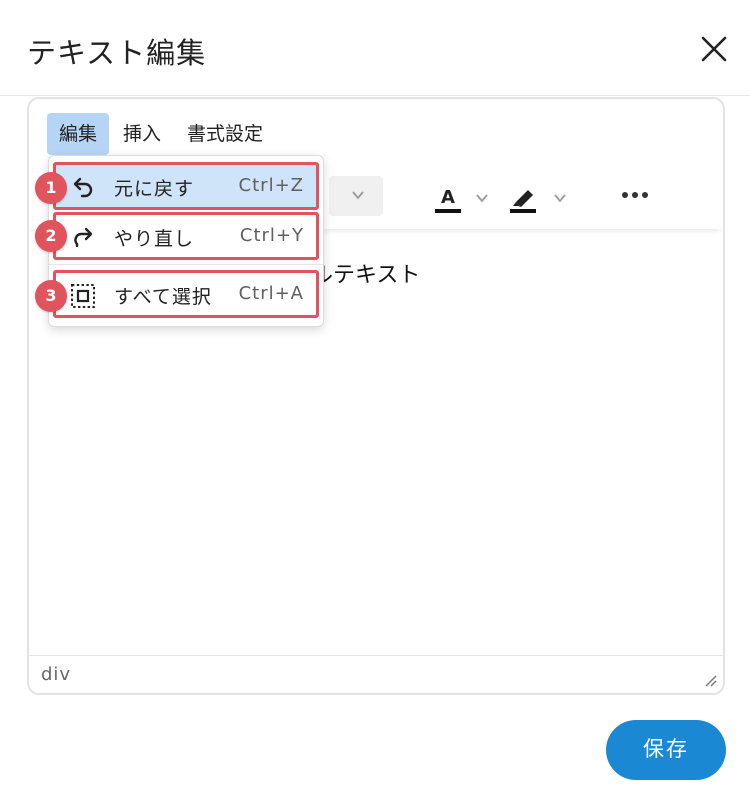 The height and width of the screenshot is (800, 750). What do you see at coordinates (523, 201) in the screenshot?
I see `highlighter-icon` at bounding box center [523, 201].